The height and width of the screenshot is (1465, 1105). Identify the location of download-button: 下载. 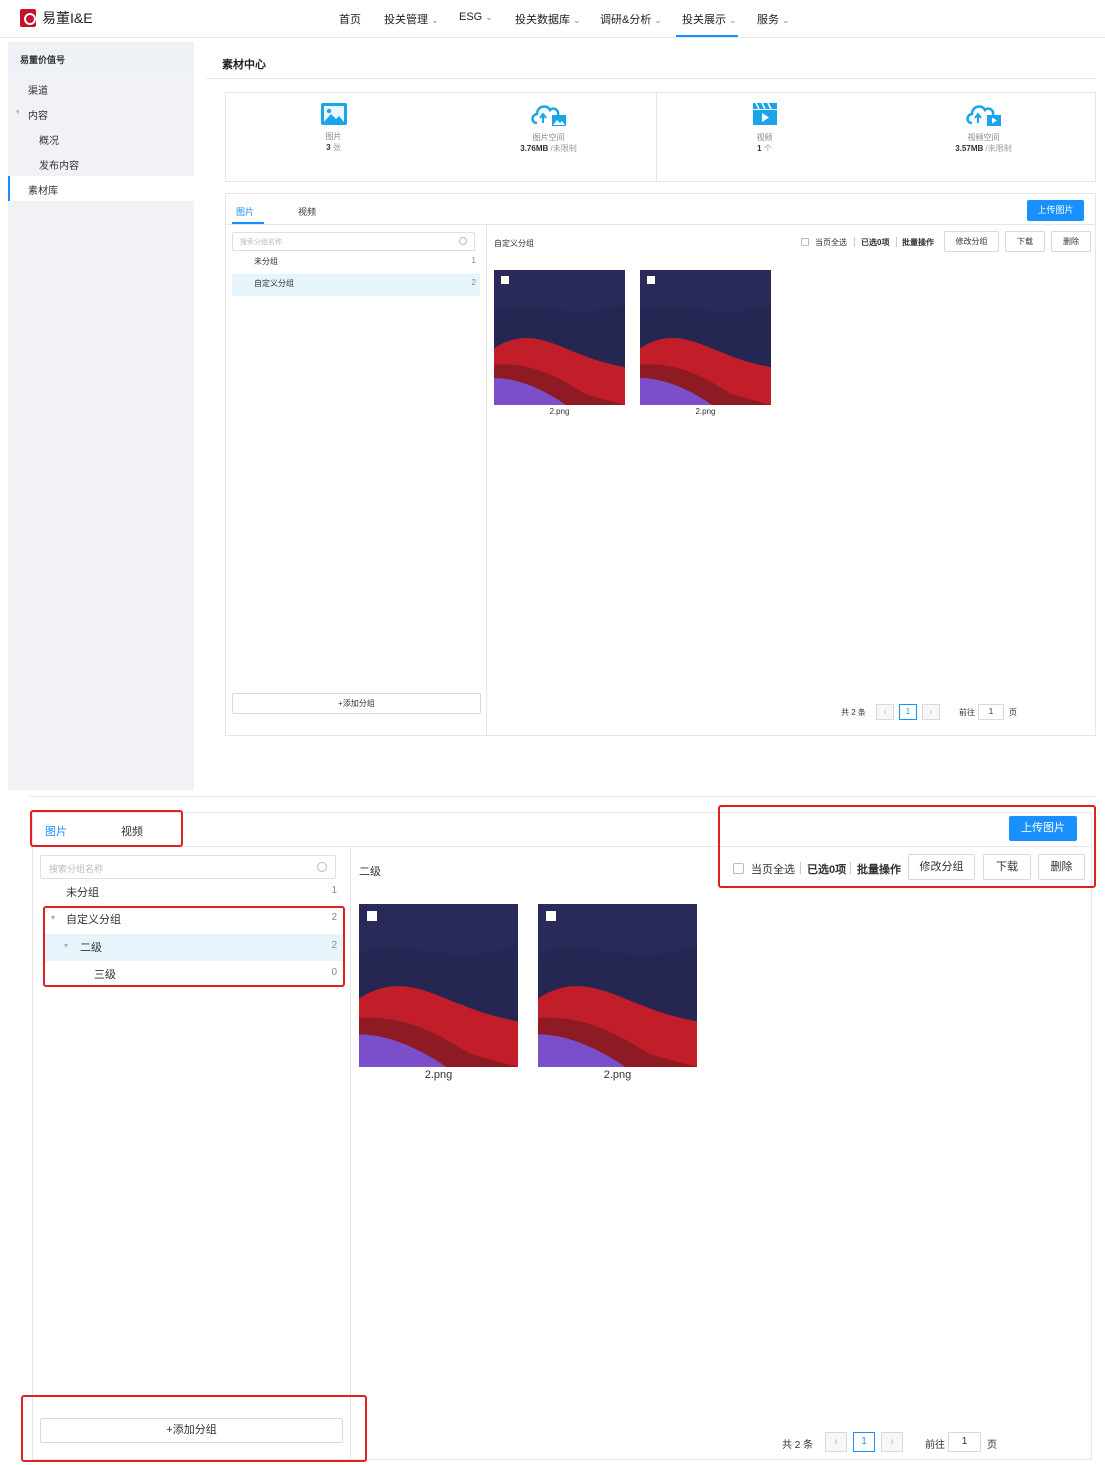
(1025, 241).